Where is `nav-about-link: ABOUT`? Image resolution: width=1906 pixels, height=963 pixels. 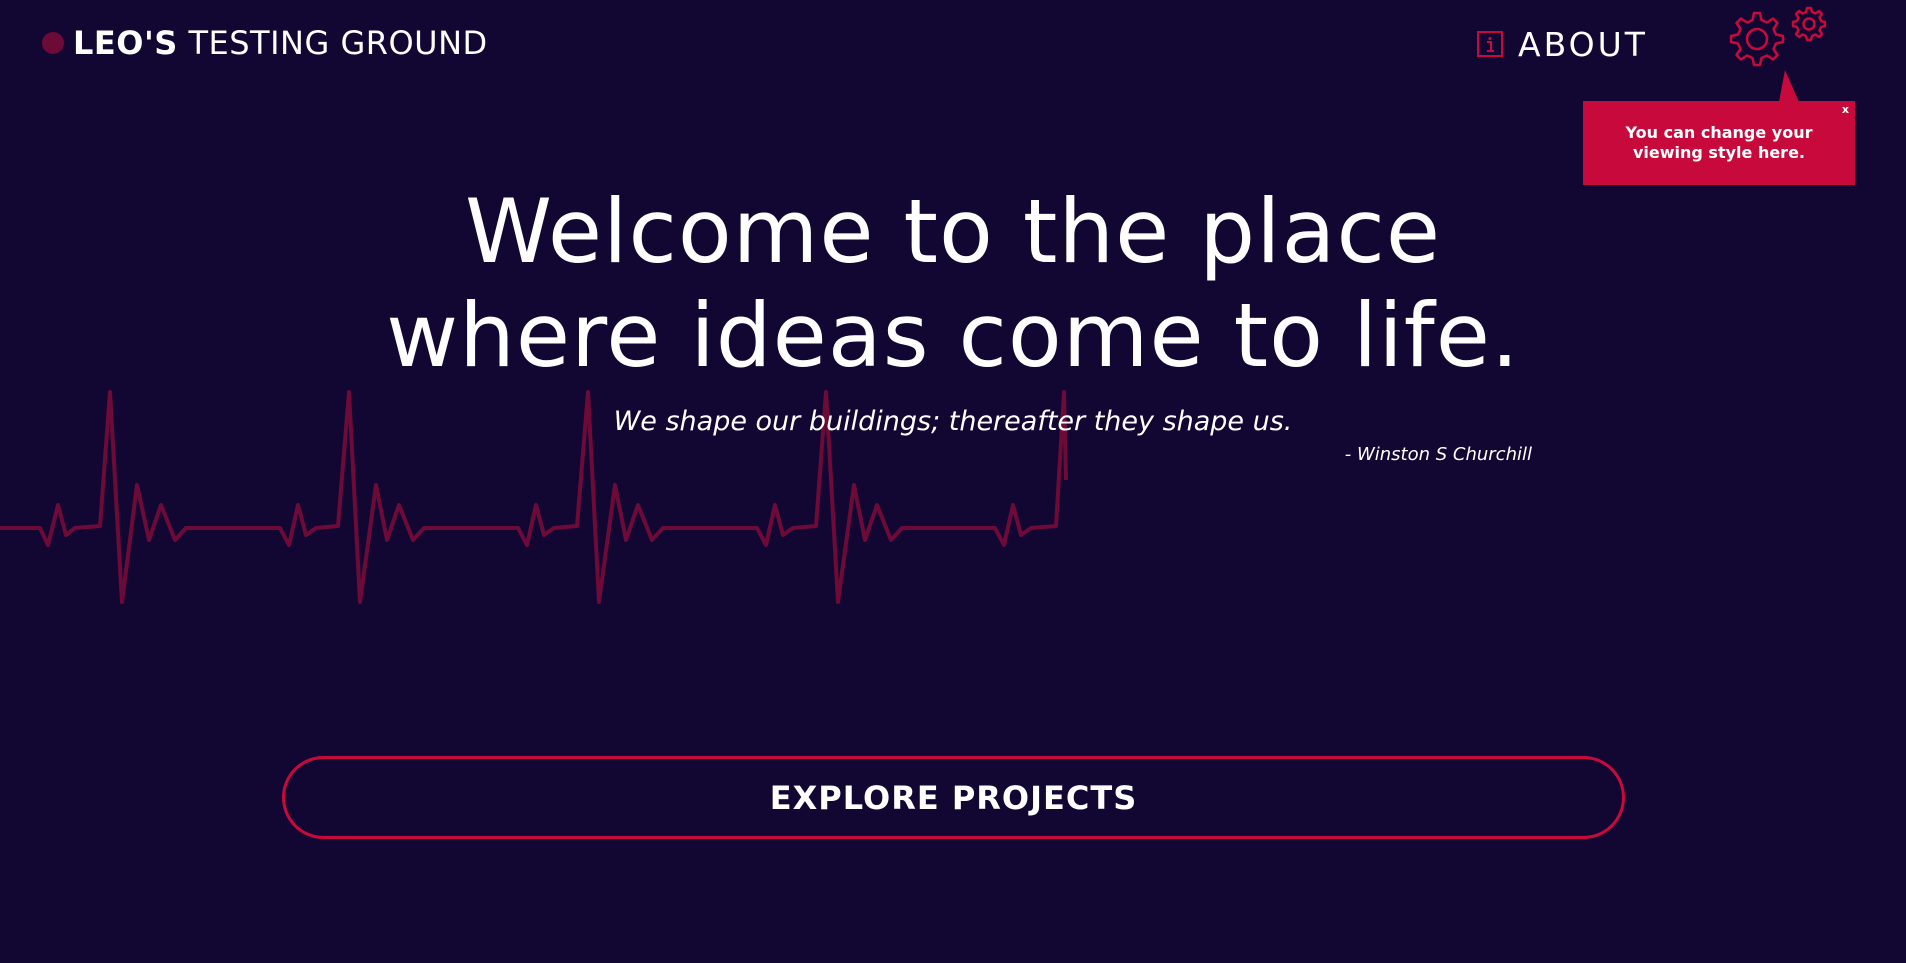 nav-about-link: ABOUT is located at coordinates (1562, 44).